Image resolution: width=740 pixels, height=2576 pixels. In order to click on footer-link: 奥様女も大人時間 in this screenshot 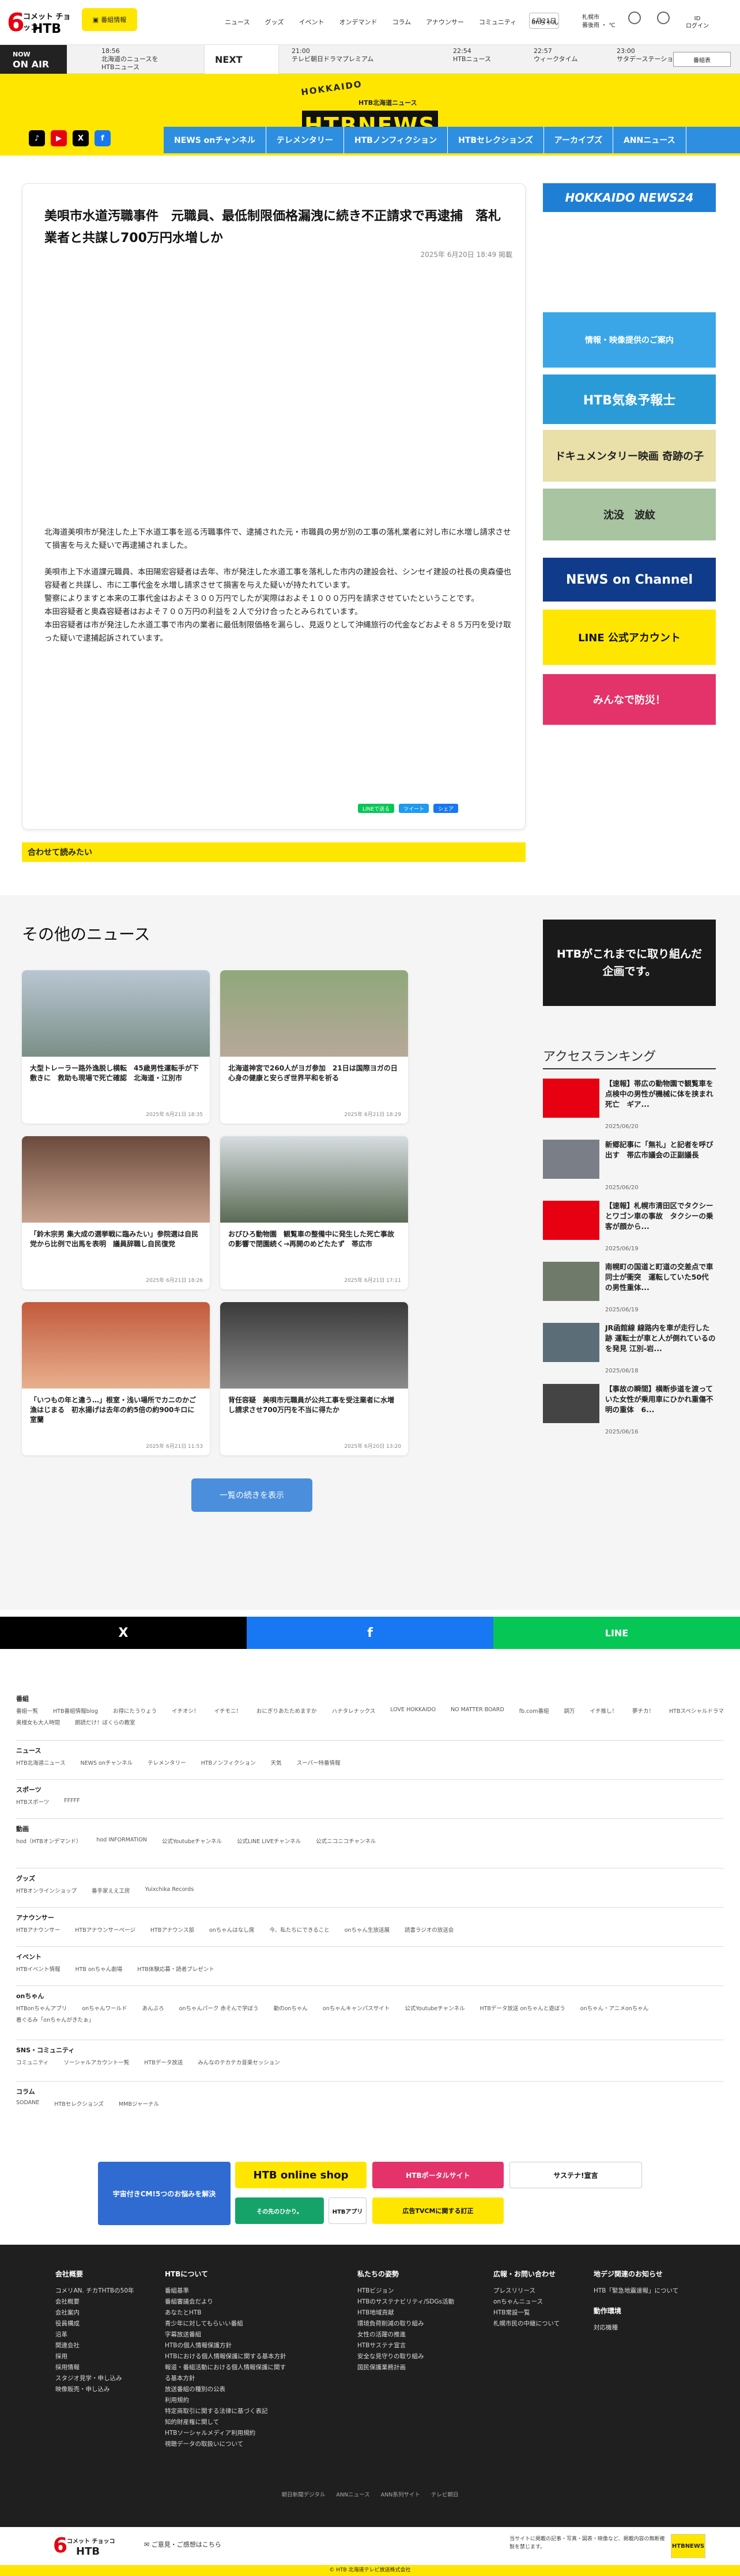, I will do `click(38, 1722)`.